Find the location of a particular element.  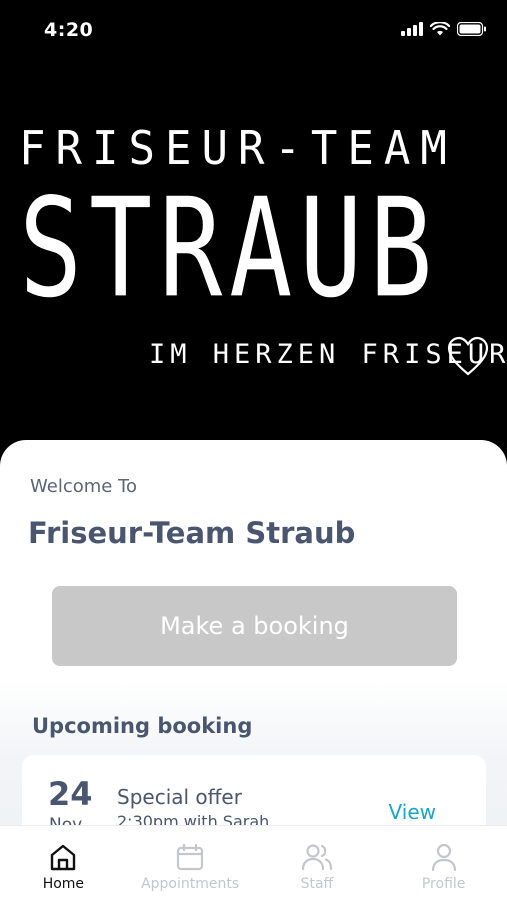

tab-staff-label: Staff is located at coordinates (317, 884).